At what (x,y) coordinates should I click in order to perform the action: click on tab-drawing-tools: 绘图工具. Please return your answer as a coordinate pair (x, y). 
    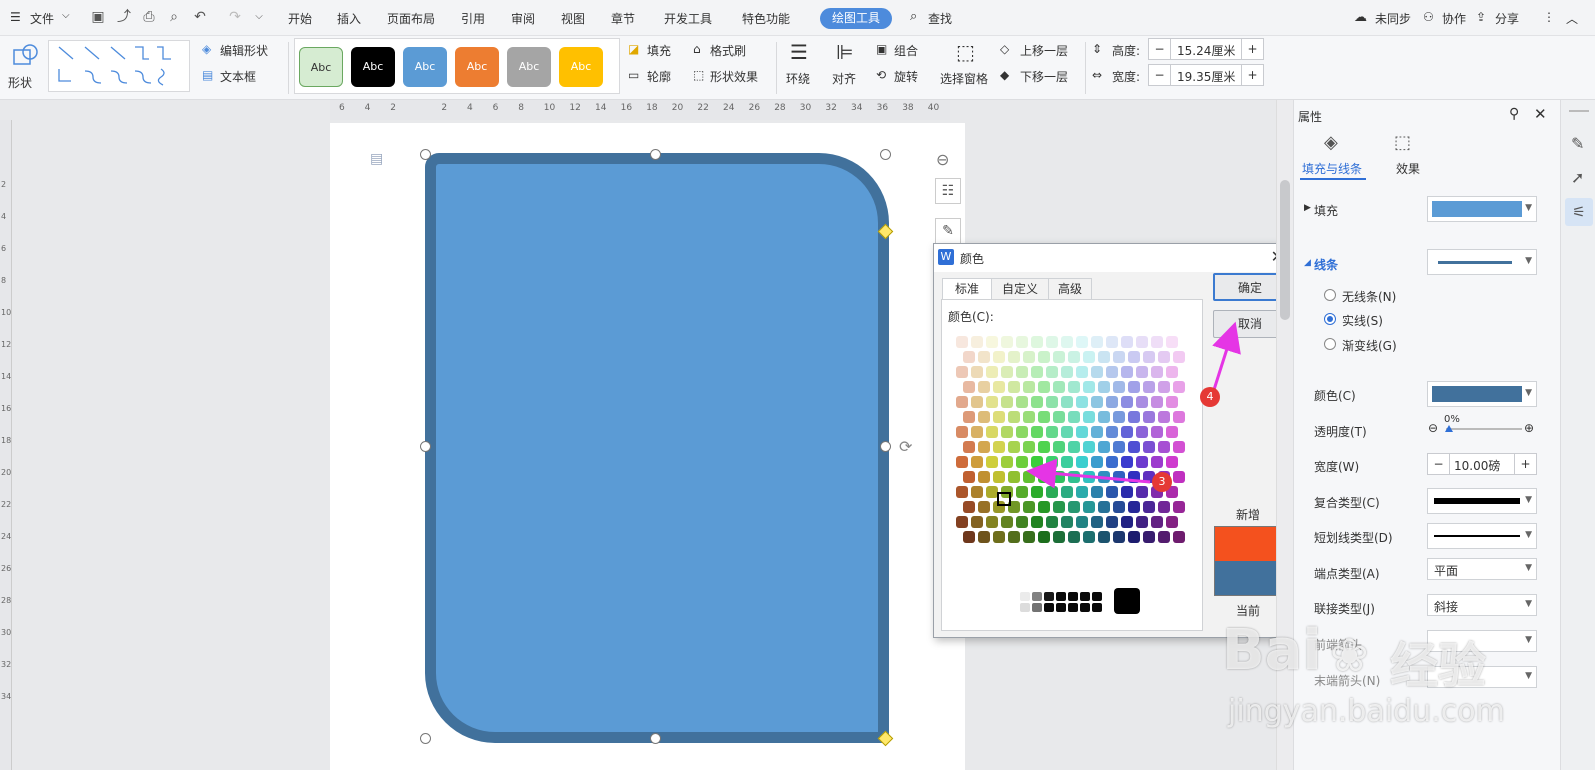
    Looking at the image, I should click on (856, 18).